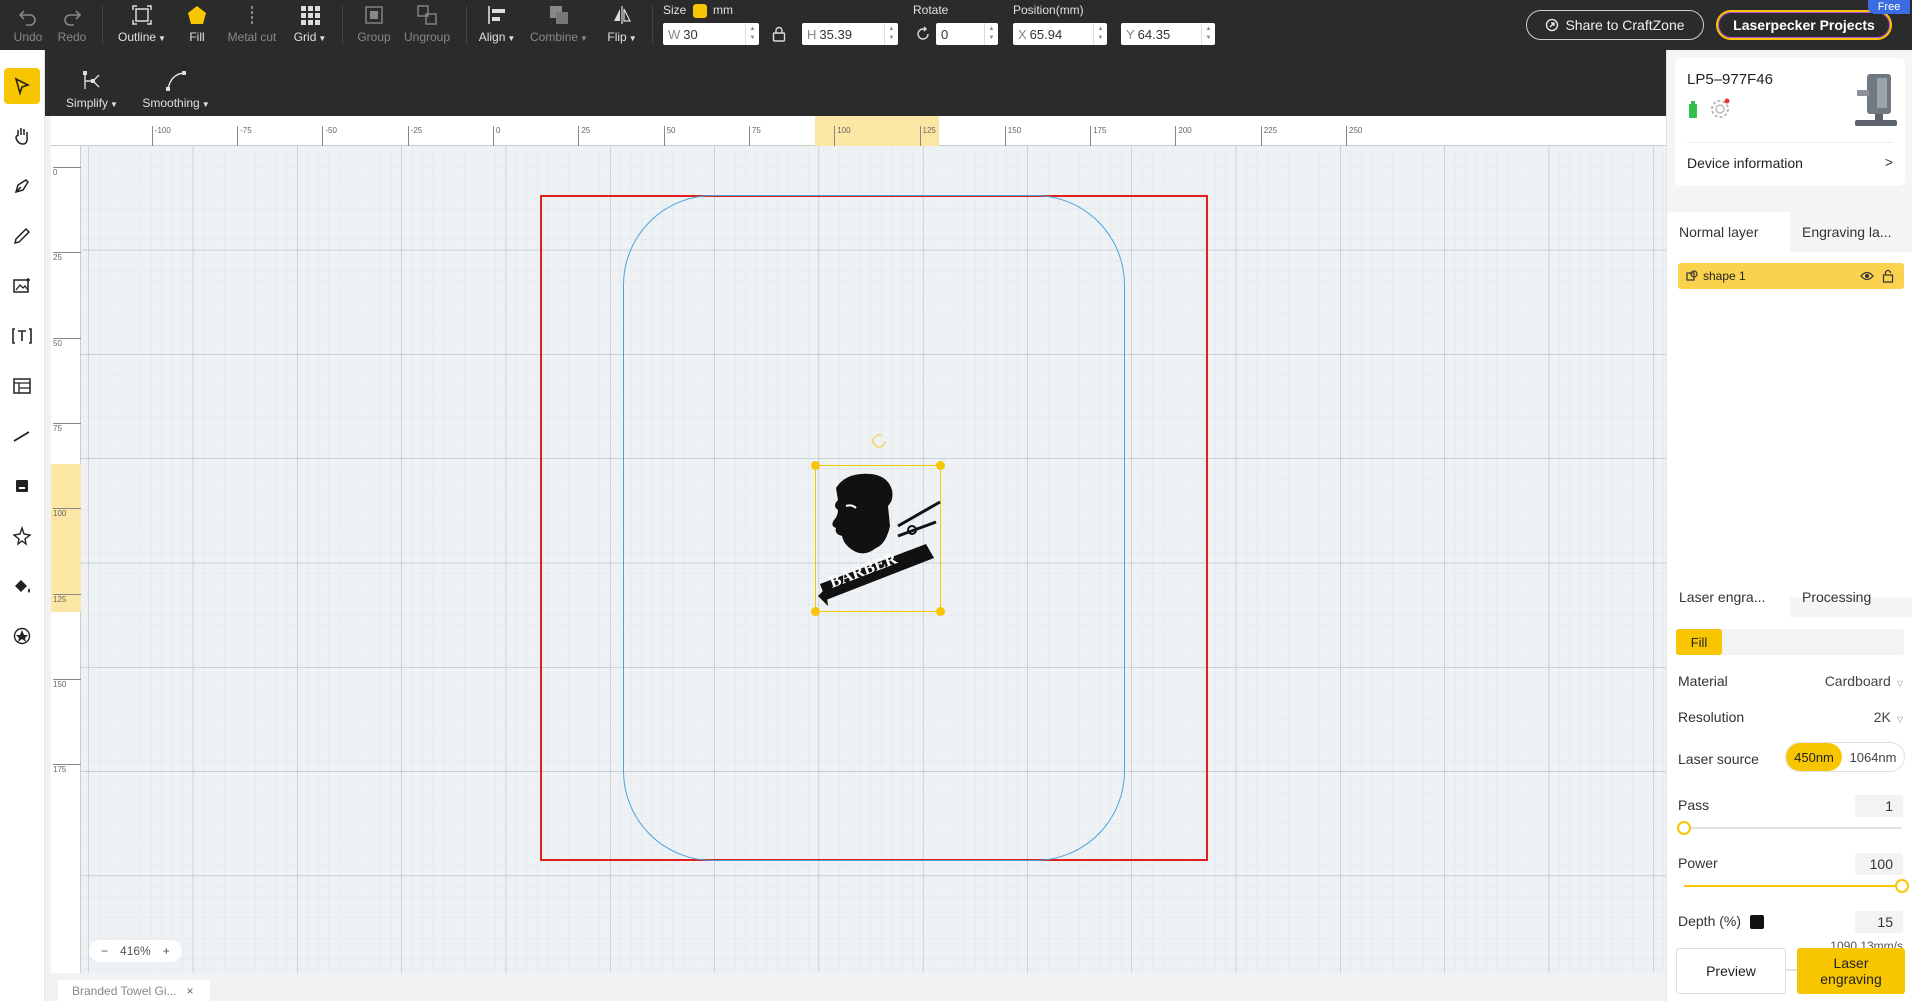  What do you see at coordinates (1720, 109) in the screenshot?
I see `settings-gear-icon` at bounding box center [1720, 109].